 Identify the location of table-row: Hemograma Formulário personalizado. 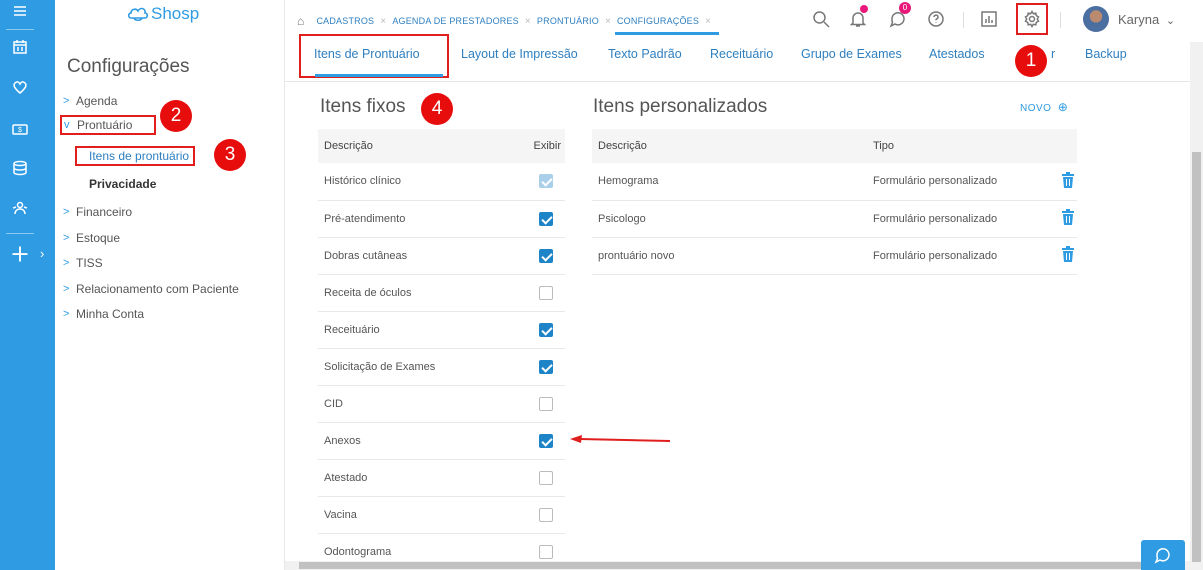
(834, 182).